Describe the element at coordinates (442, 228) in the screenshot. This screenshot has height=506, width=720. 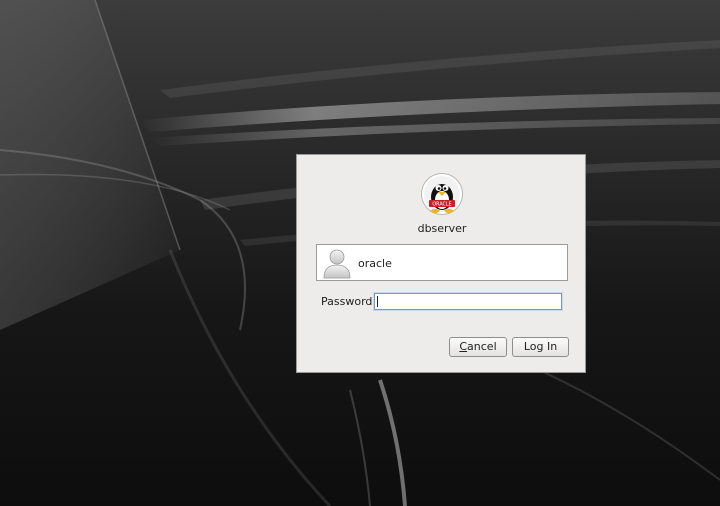
I see `hostname-label: dbserver` at that location.